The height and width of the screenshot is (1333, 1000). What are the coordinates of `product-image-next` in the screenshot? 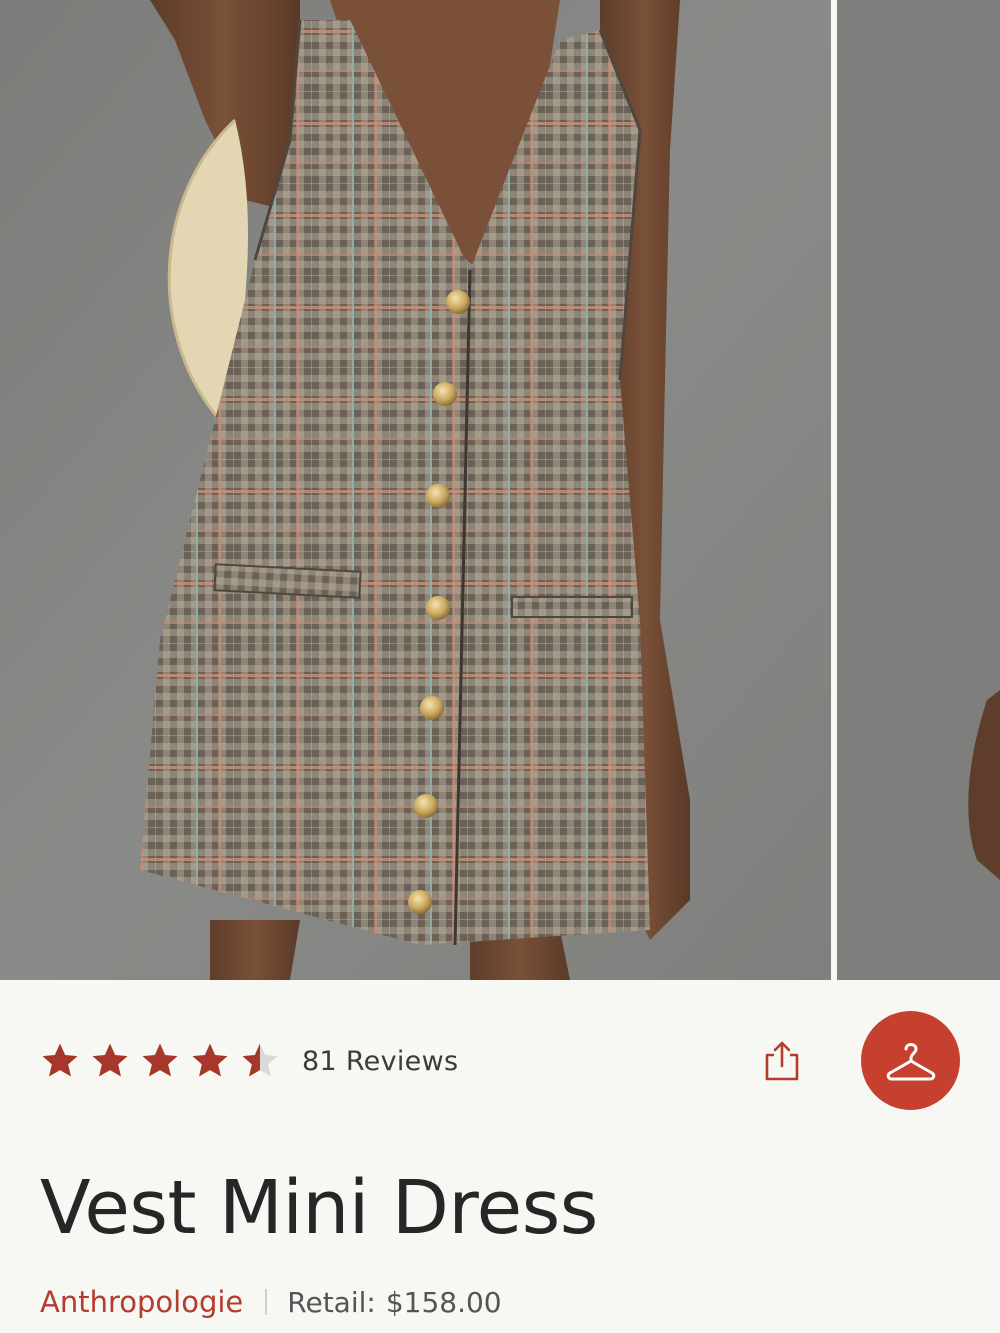 It's located at (918, 490).